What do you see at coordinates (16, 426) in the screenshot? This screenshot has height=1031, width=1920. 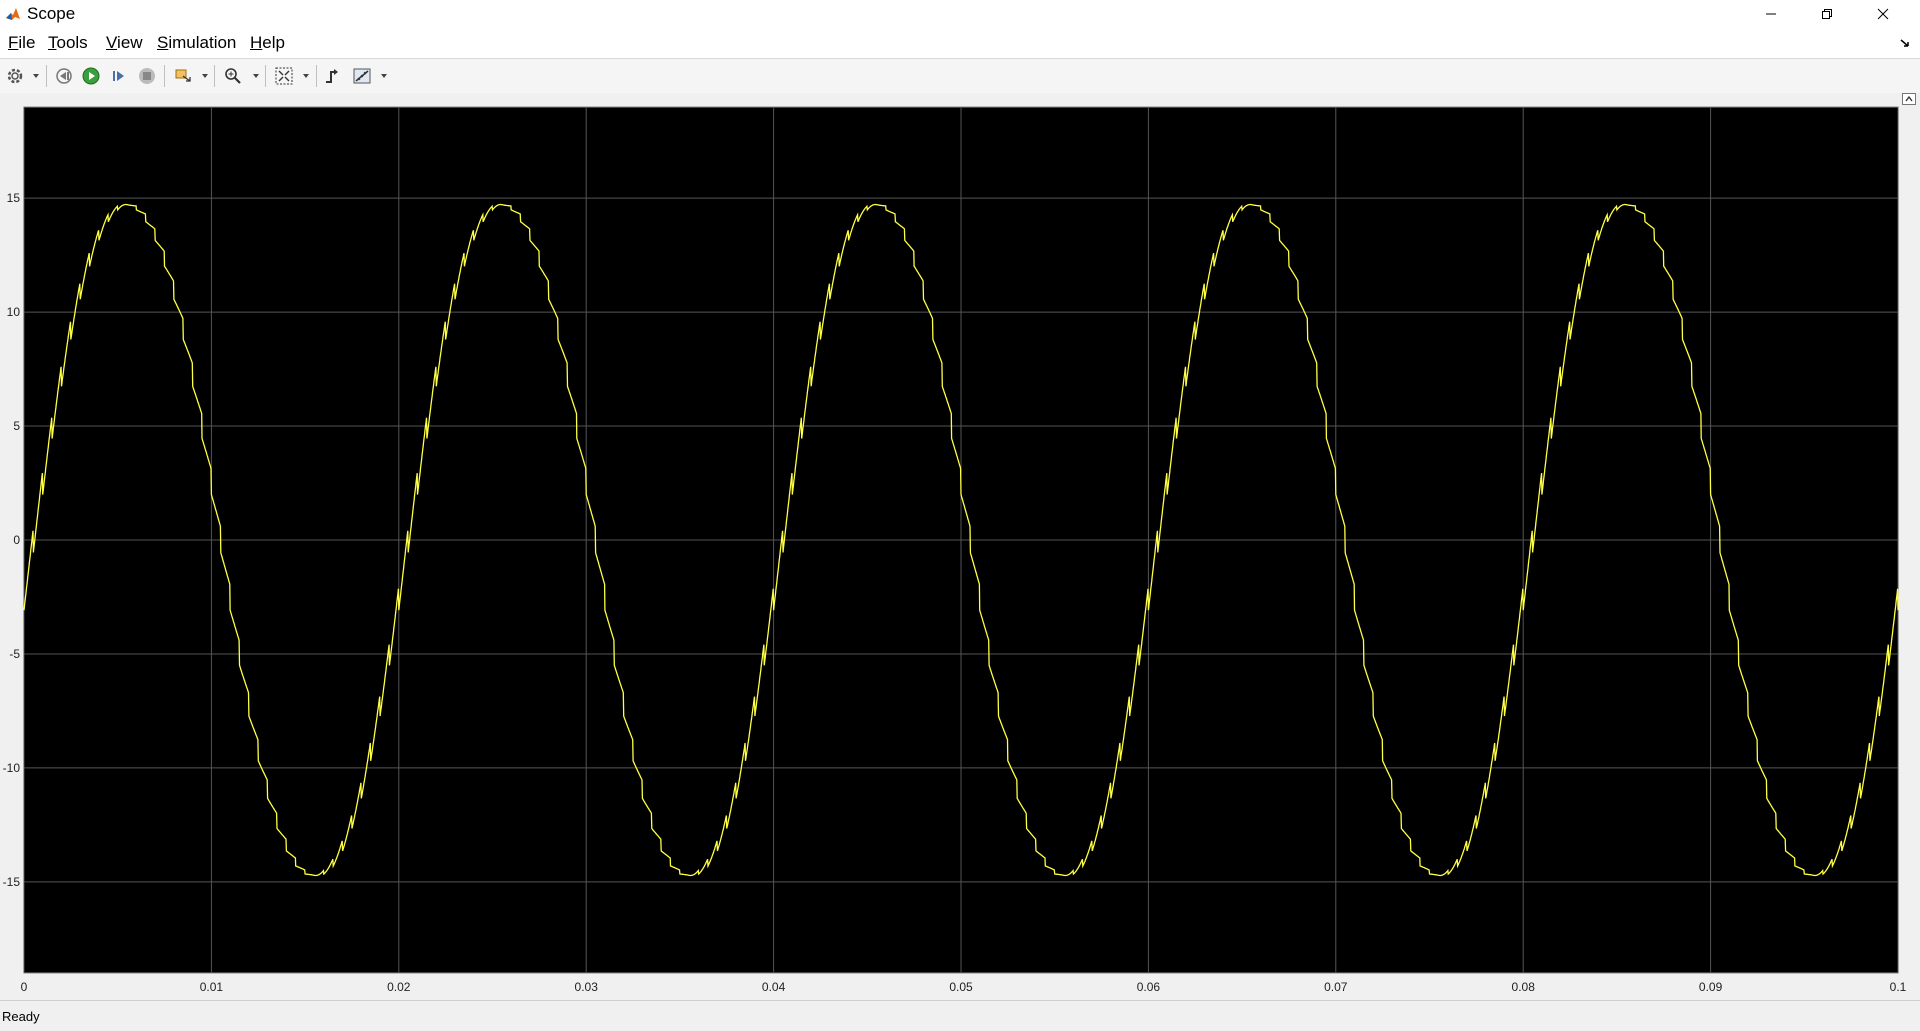 I see `y-tick-label: 5` at bounding box center [16, 426].